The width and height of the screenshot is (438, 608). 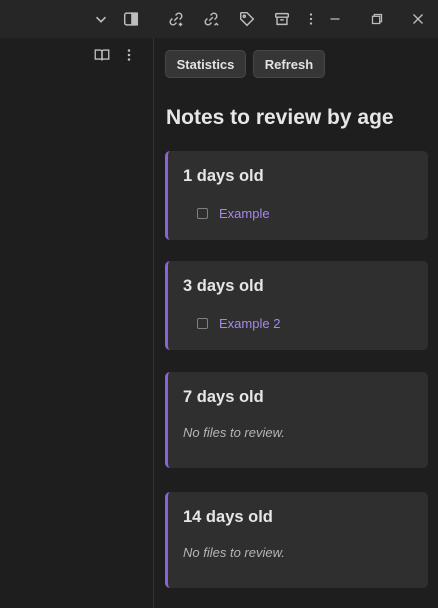 What do you see at coordinates (280, 117) in the screenshot?
I see `page-title: Notes to review by age` at bounding box center [280, 117].